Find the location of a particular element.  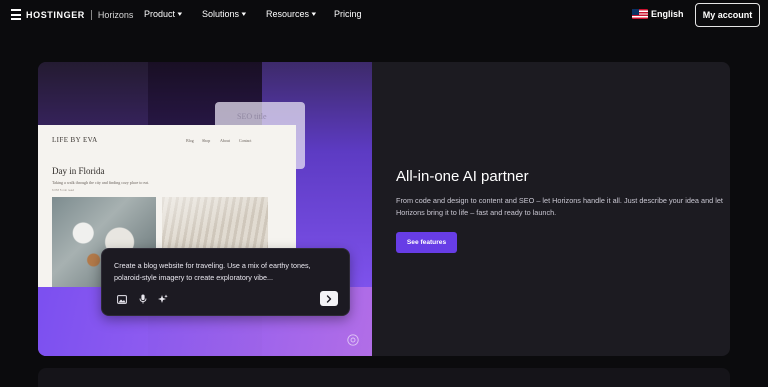

nav-solutions: Solutions ▾ is located at coordinates (224, 14).